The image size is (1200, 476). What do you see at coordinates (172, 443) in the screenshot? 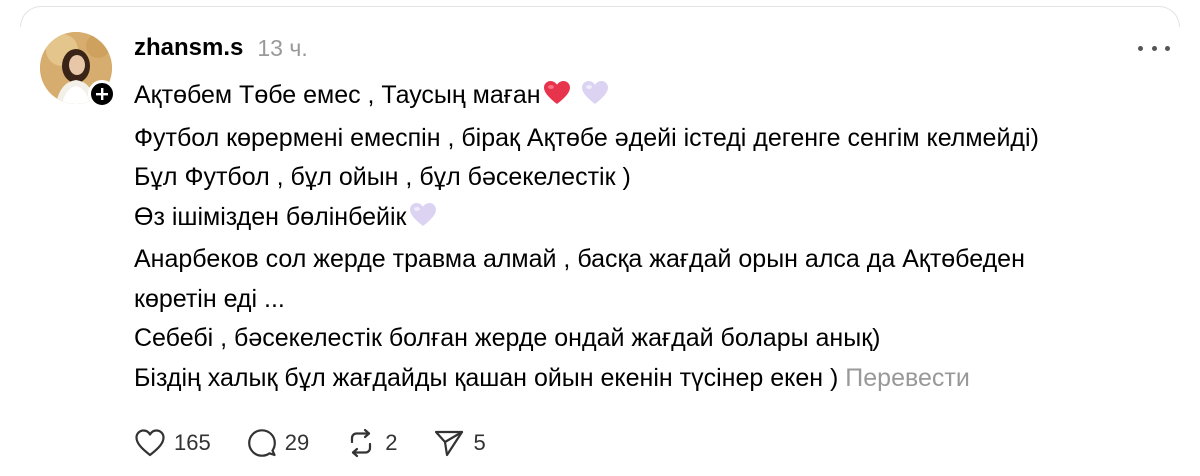
I see `like-button: 165` at bounding box center [172, 443].